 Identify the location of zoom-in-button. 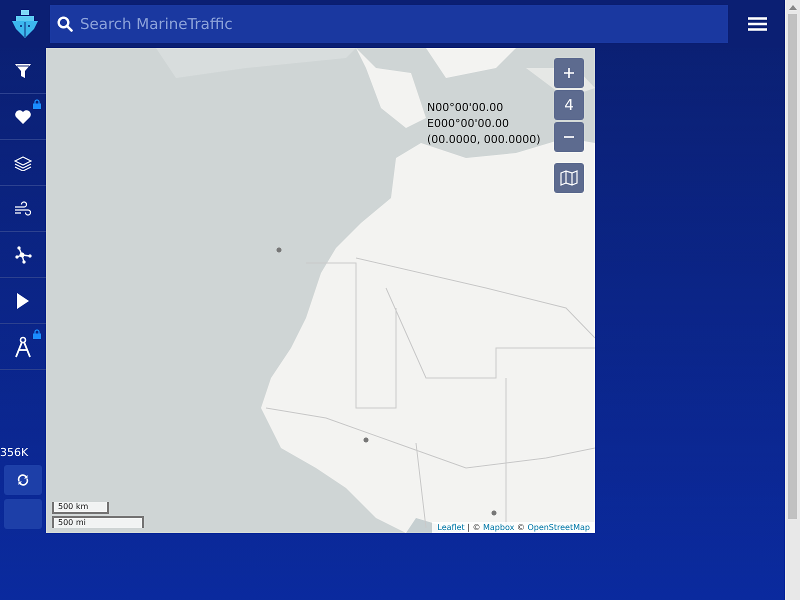
(569, 73).